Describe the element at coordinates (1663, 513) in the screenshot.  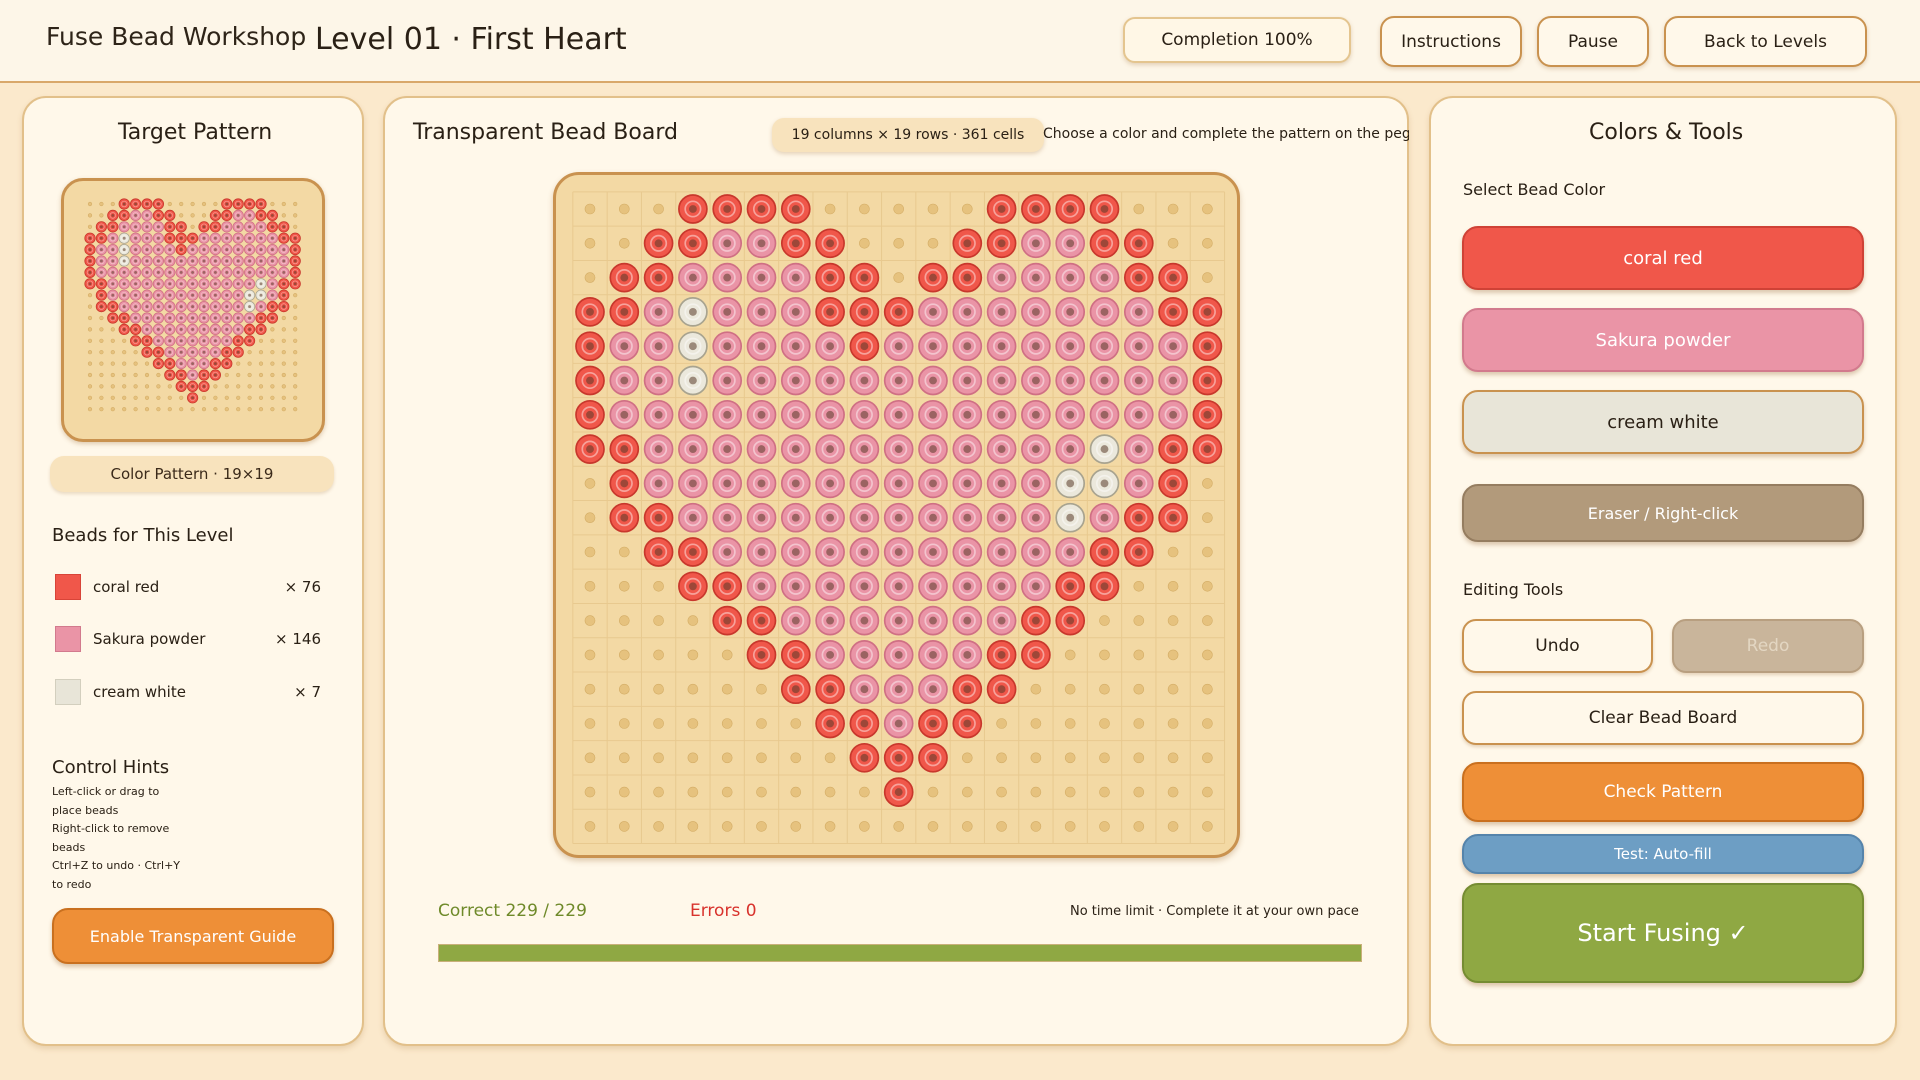
I see `eraser-button: Eraser / Right-click` at that location.